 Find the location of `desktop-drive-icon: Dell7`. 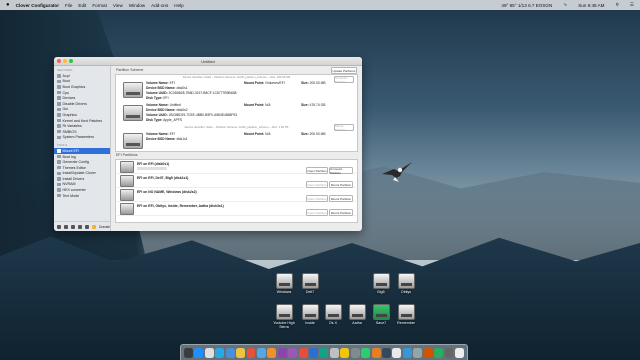

desktop-drive-icon: Dell7 is located at coordinates (310, 283).